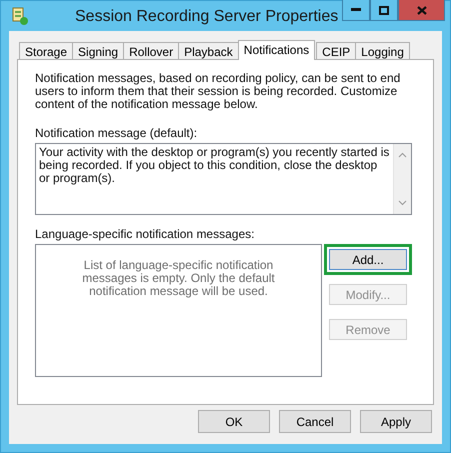 This screenshot has width=451, height=453. Describe the element at coordinates (178, 279) in the screenshot. I see `empty-list-text: List of language-specific notification messages is empty. Only the default notification message will be used.` at that location.